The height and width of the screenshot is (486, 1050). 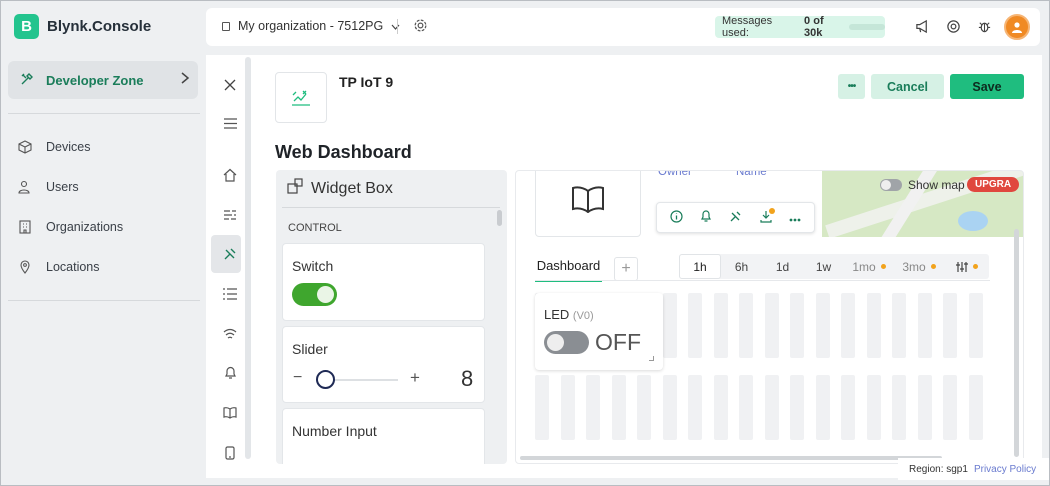 I want to click on sidebar-item-users: Users, so click(x=48, y=187).